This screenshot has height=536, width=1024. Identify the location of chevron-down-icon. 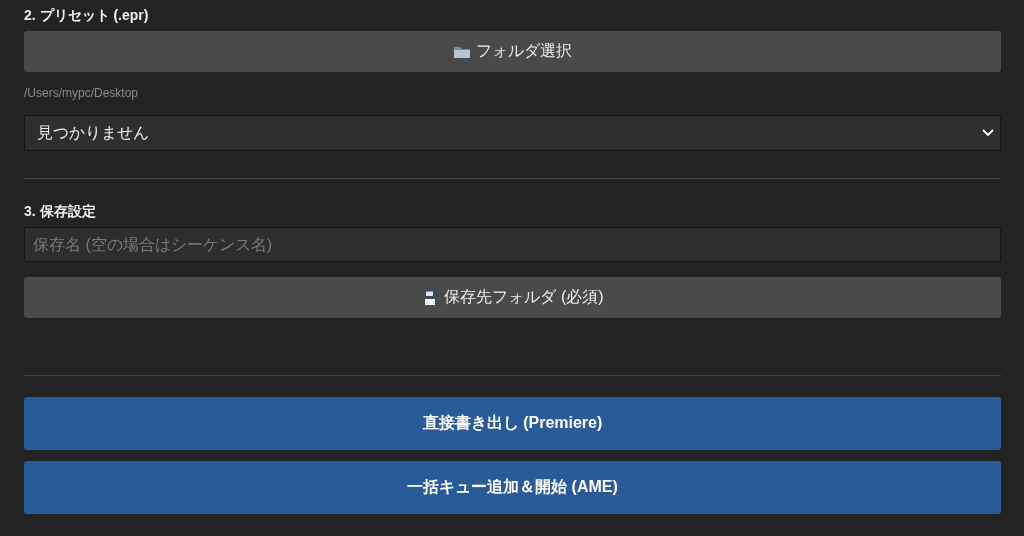
(988, 133).